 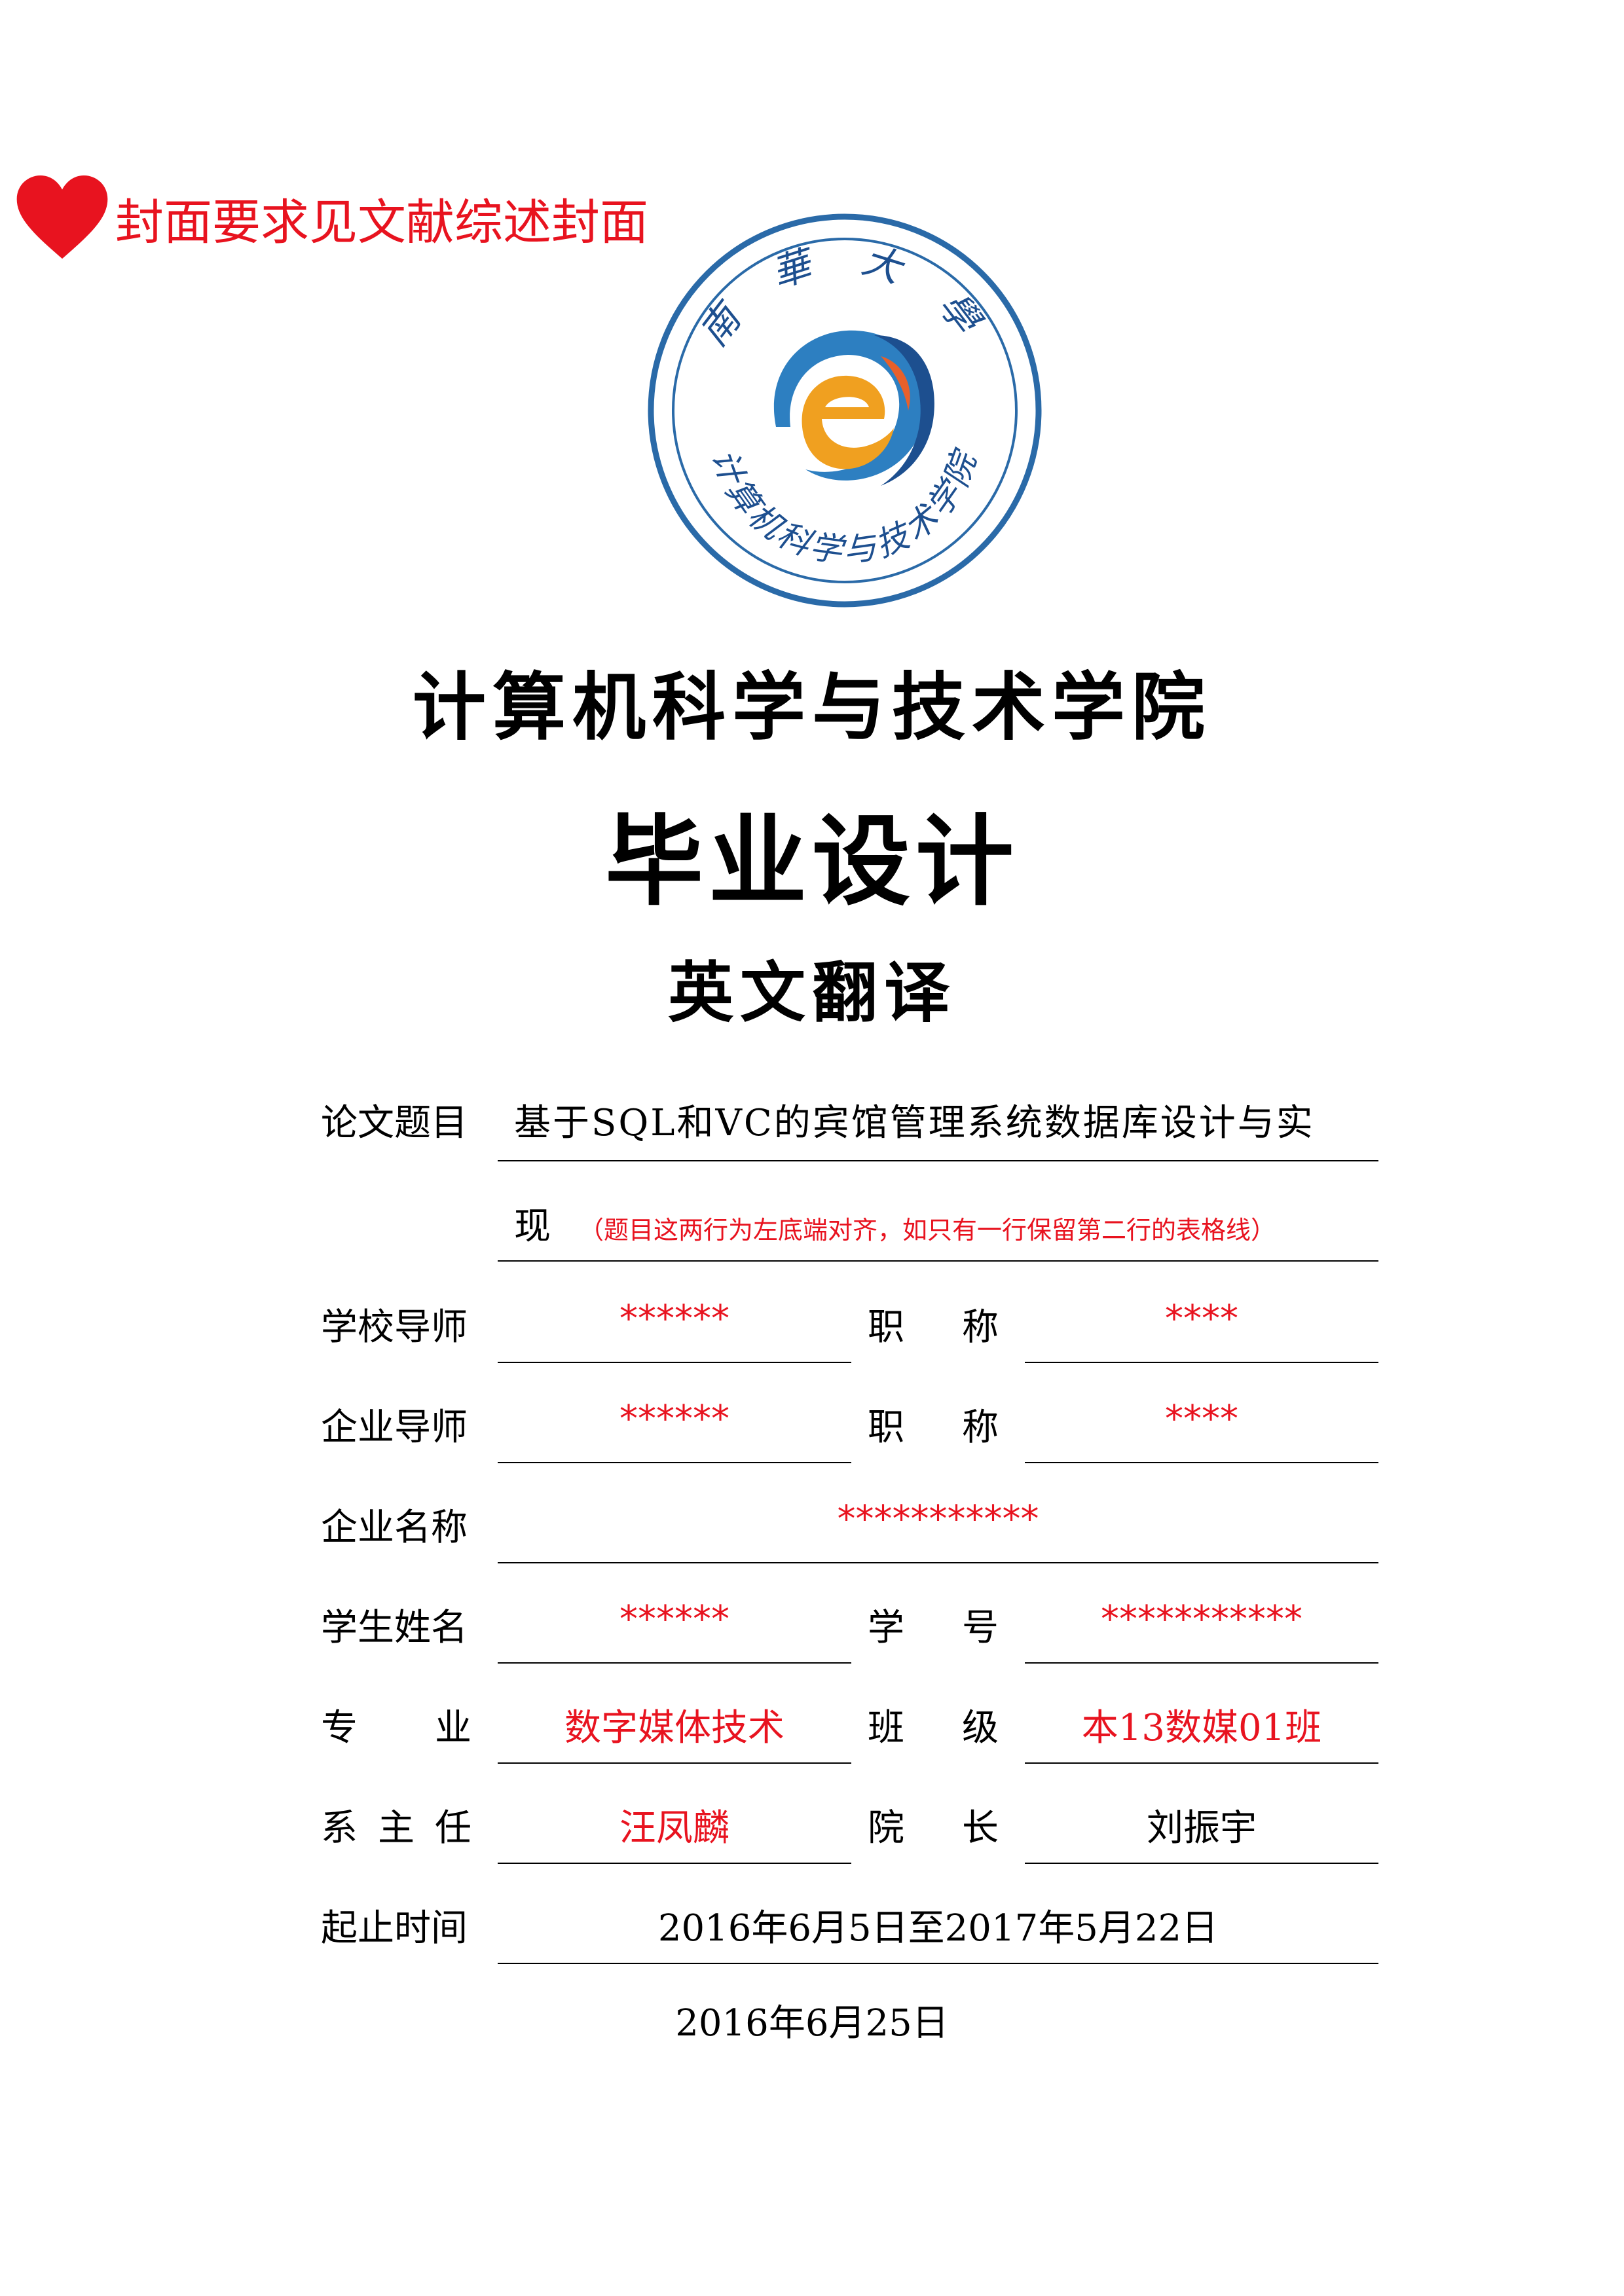 What do you see at coordinates (533, 1226) in the screenshot?
I see `thesis-title-line2: 现` at bounding box center [533, 1226].